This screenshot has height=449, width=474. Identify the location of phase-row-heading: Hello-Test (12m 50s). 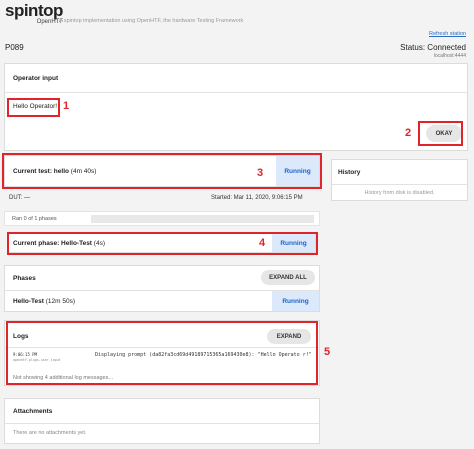
(44, 301).